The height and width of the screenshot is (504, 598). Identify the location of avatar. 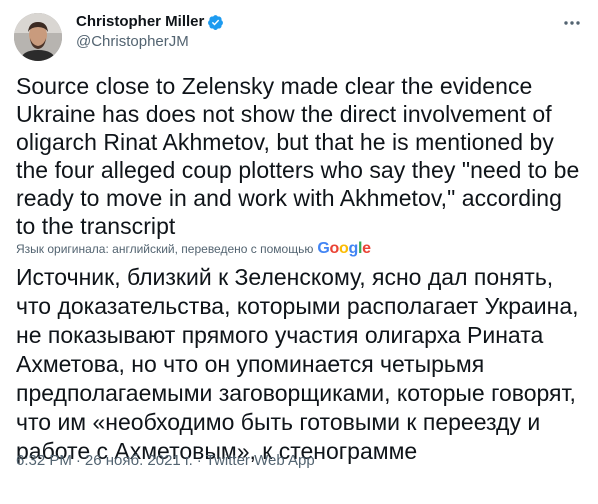
(38, 37).